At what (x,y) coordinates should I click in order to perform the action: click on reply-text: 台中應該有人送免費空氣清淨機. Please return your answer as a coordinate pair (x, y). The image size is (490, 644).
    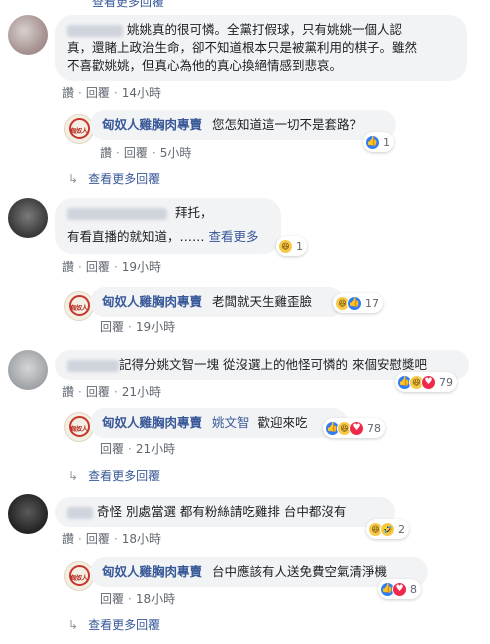
    Looking at the image, I should click on (300, 571).